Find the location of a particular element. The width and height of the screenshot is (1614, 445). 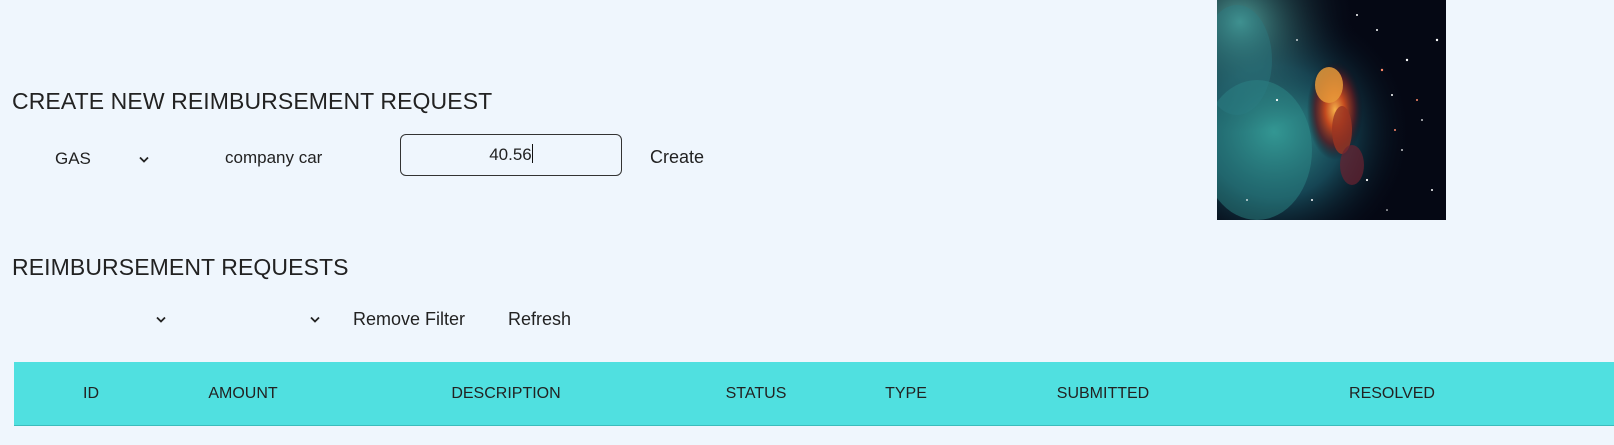

column-header-description: DESCRIPTION is located at coordinates (505, 394).